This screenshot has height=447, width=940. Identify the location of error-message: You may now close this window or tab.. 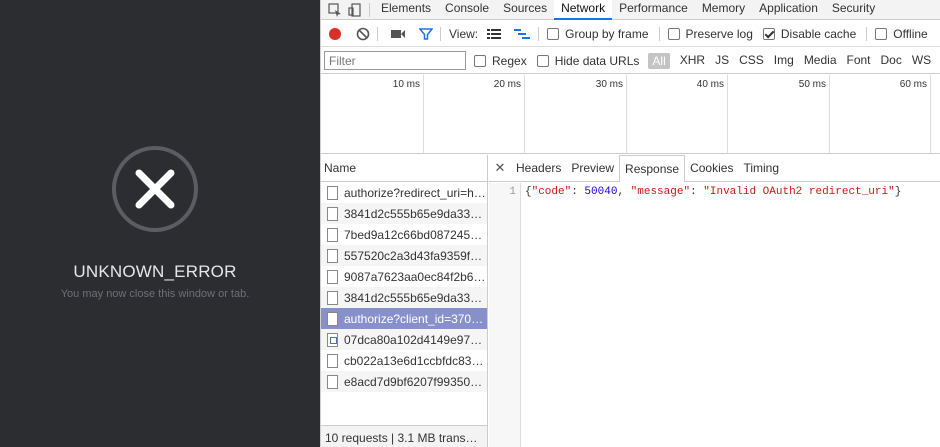
(155, 294).